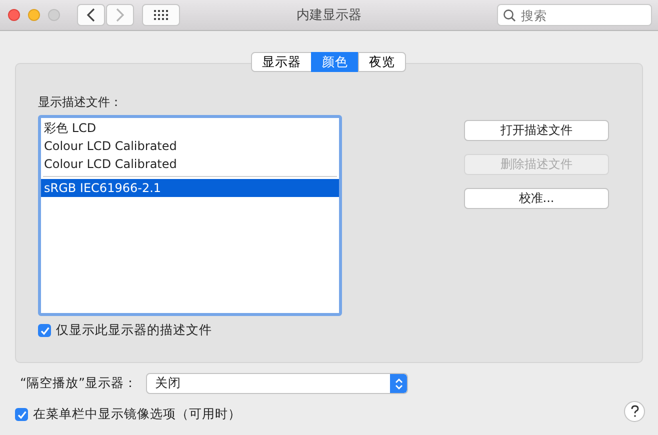 This screenshot has width=658, height=435. Describe the element at coordinates (277, 383) in the screenshot. I see `airplay-popup: 关闭` at that location.